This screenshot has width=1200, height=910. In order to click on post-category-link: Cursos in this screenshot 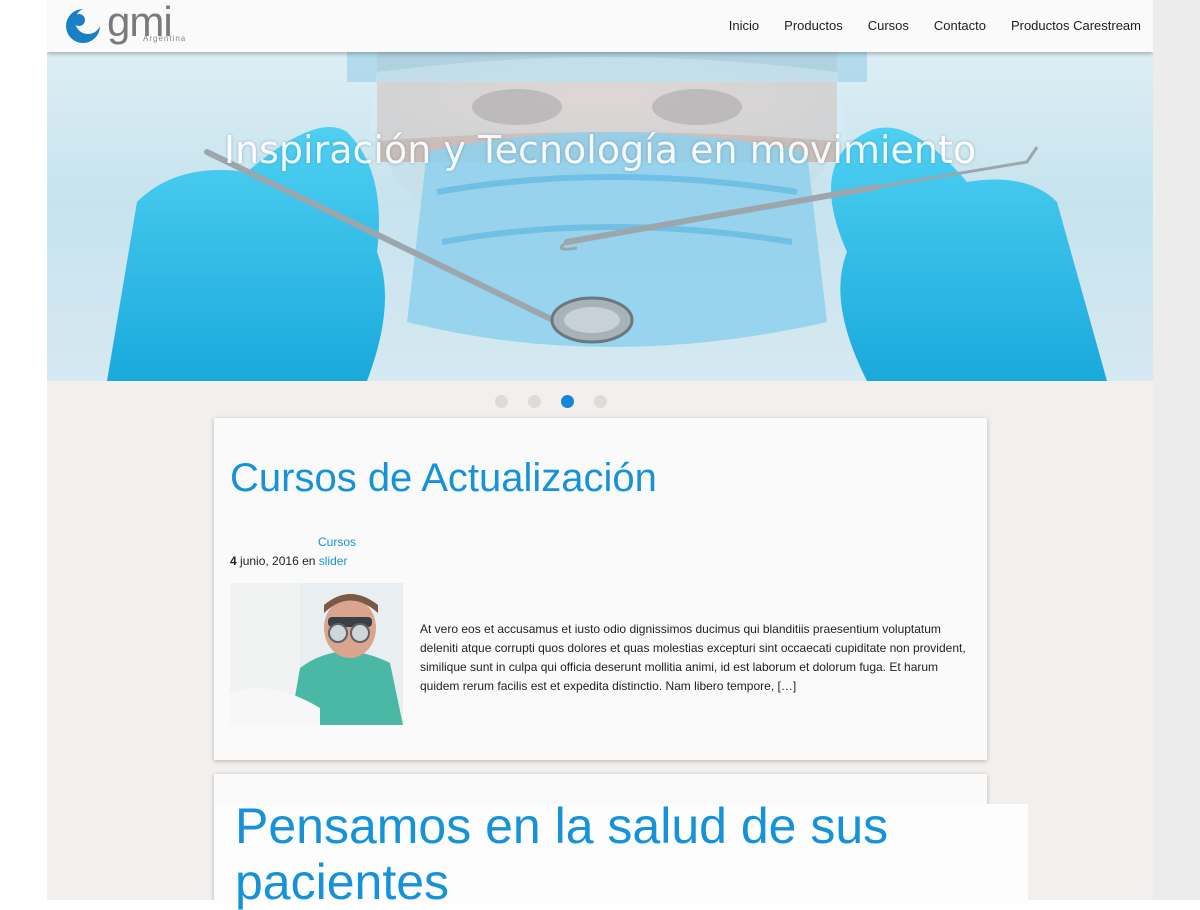, I will do `click(337, 542)`.